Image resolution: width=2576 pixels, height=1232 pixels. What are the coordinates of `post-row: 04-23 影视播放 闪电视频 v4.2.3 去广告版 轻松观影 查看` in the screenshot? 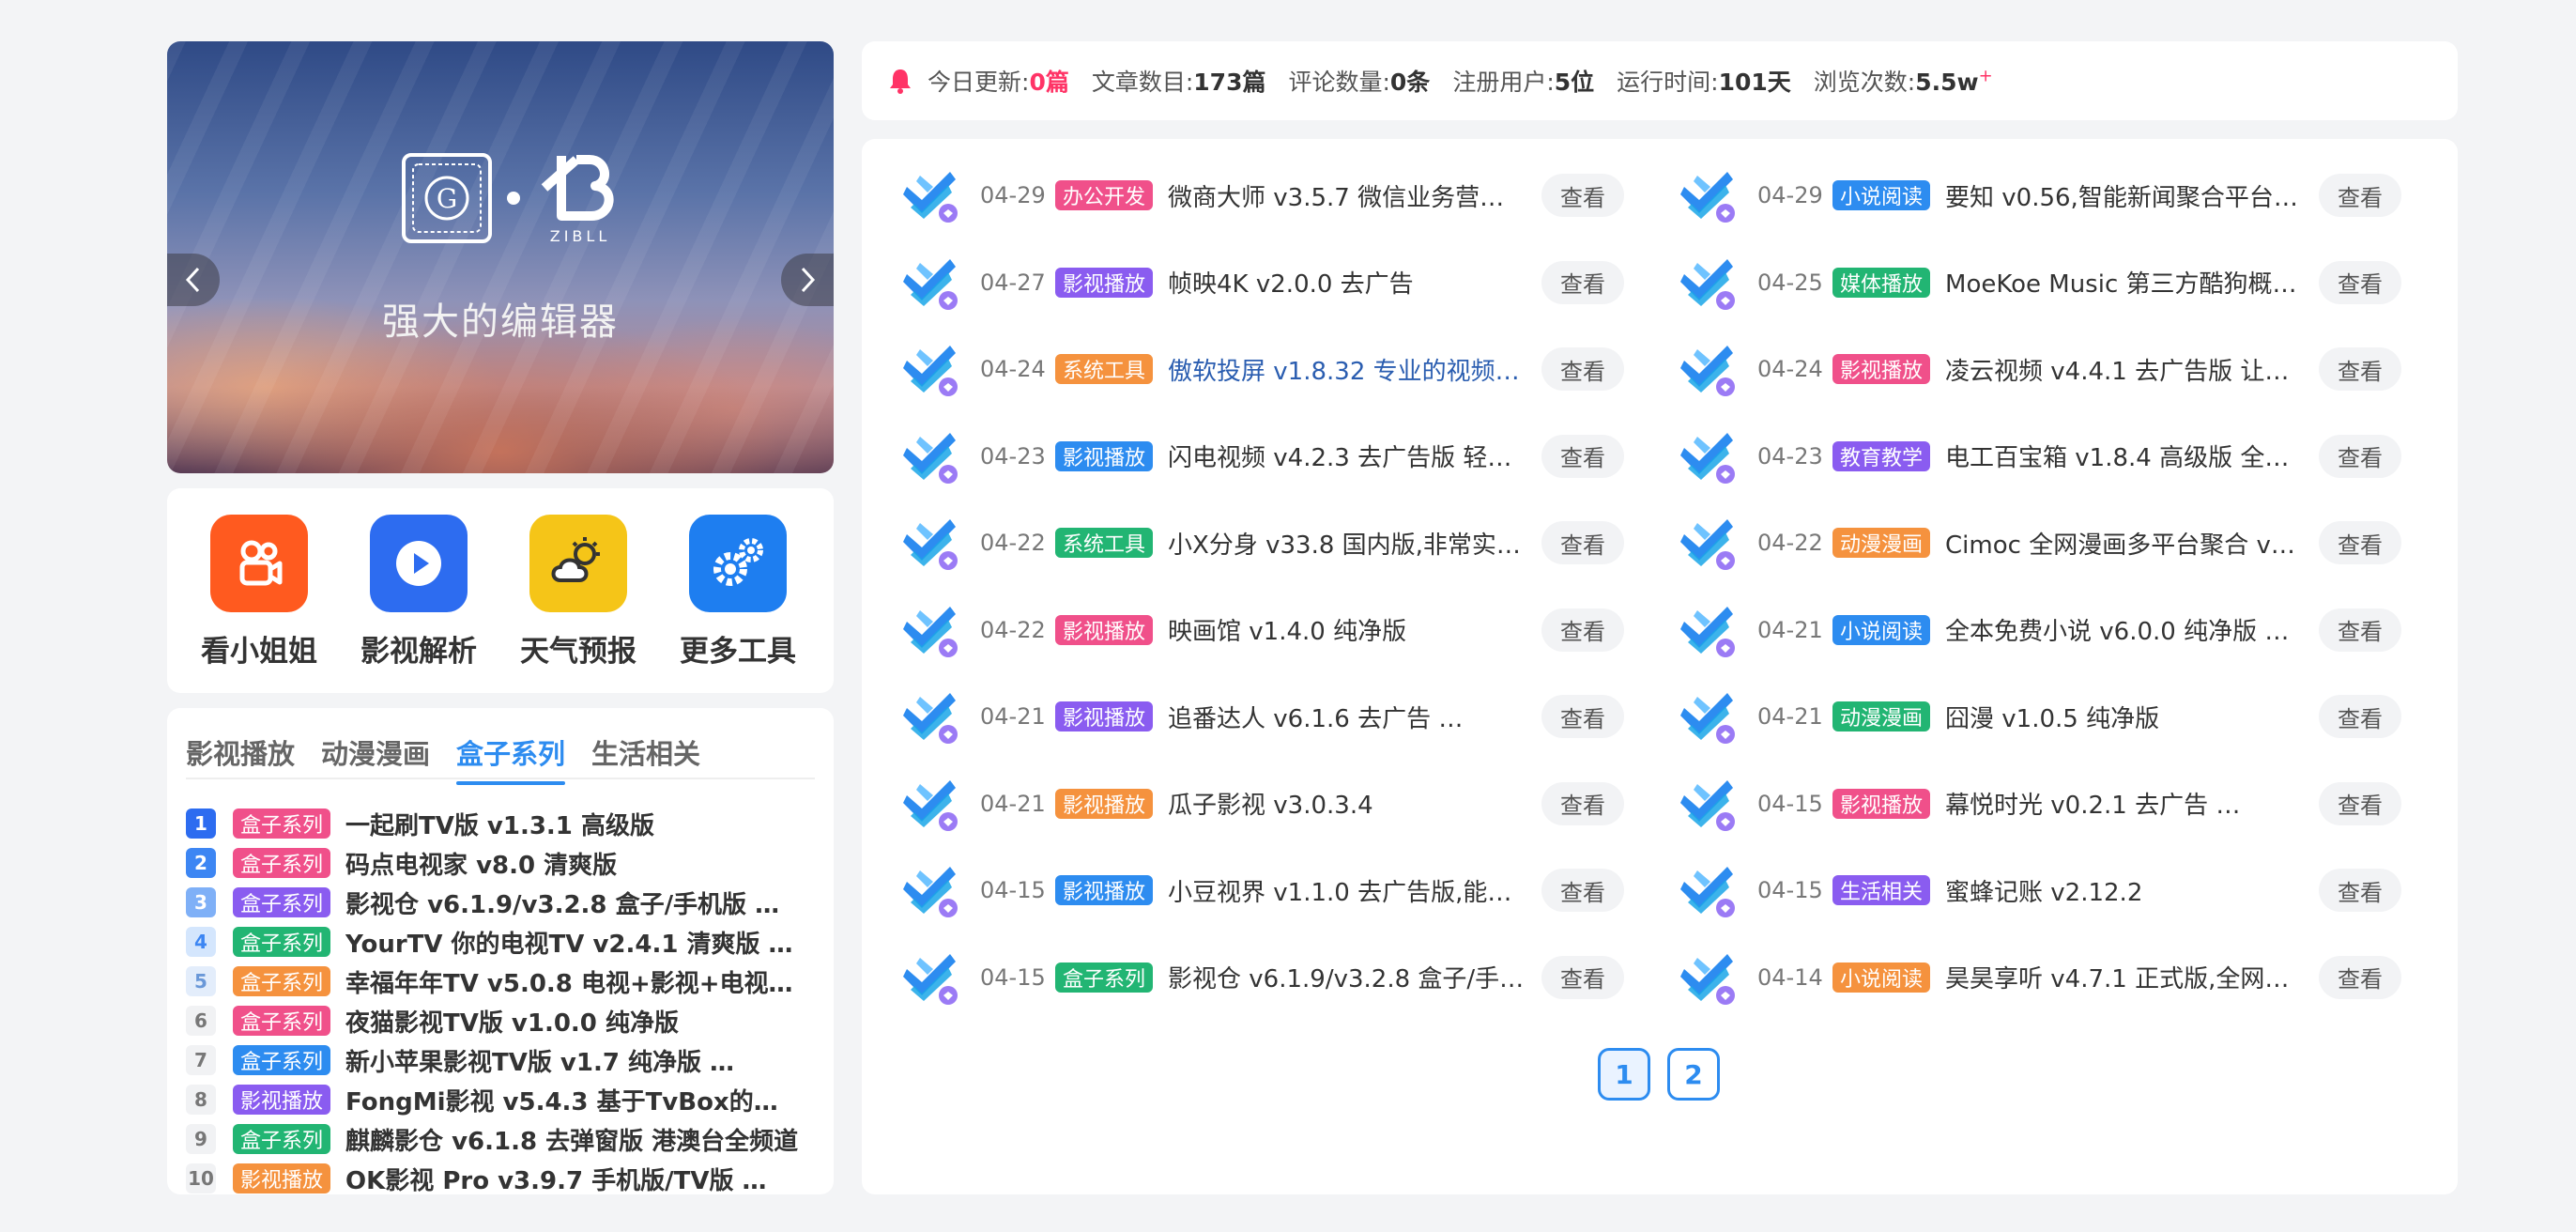 It's located at (1263, 456).